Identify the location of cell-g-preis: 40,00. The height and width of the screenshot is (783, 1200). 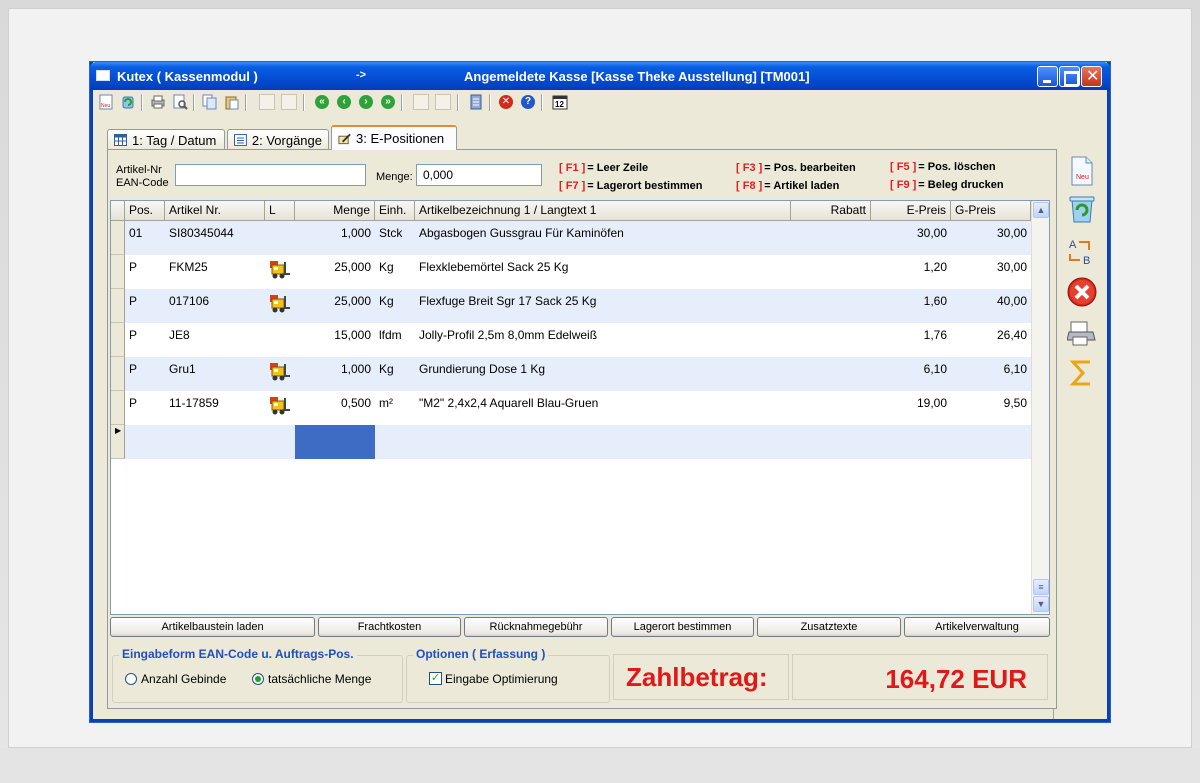
(989, 301).